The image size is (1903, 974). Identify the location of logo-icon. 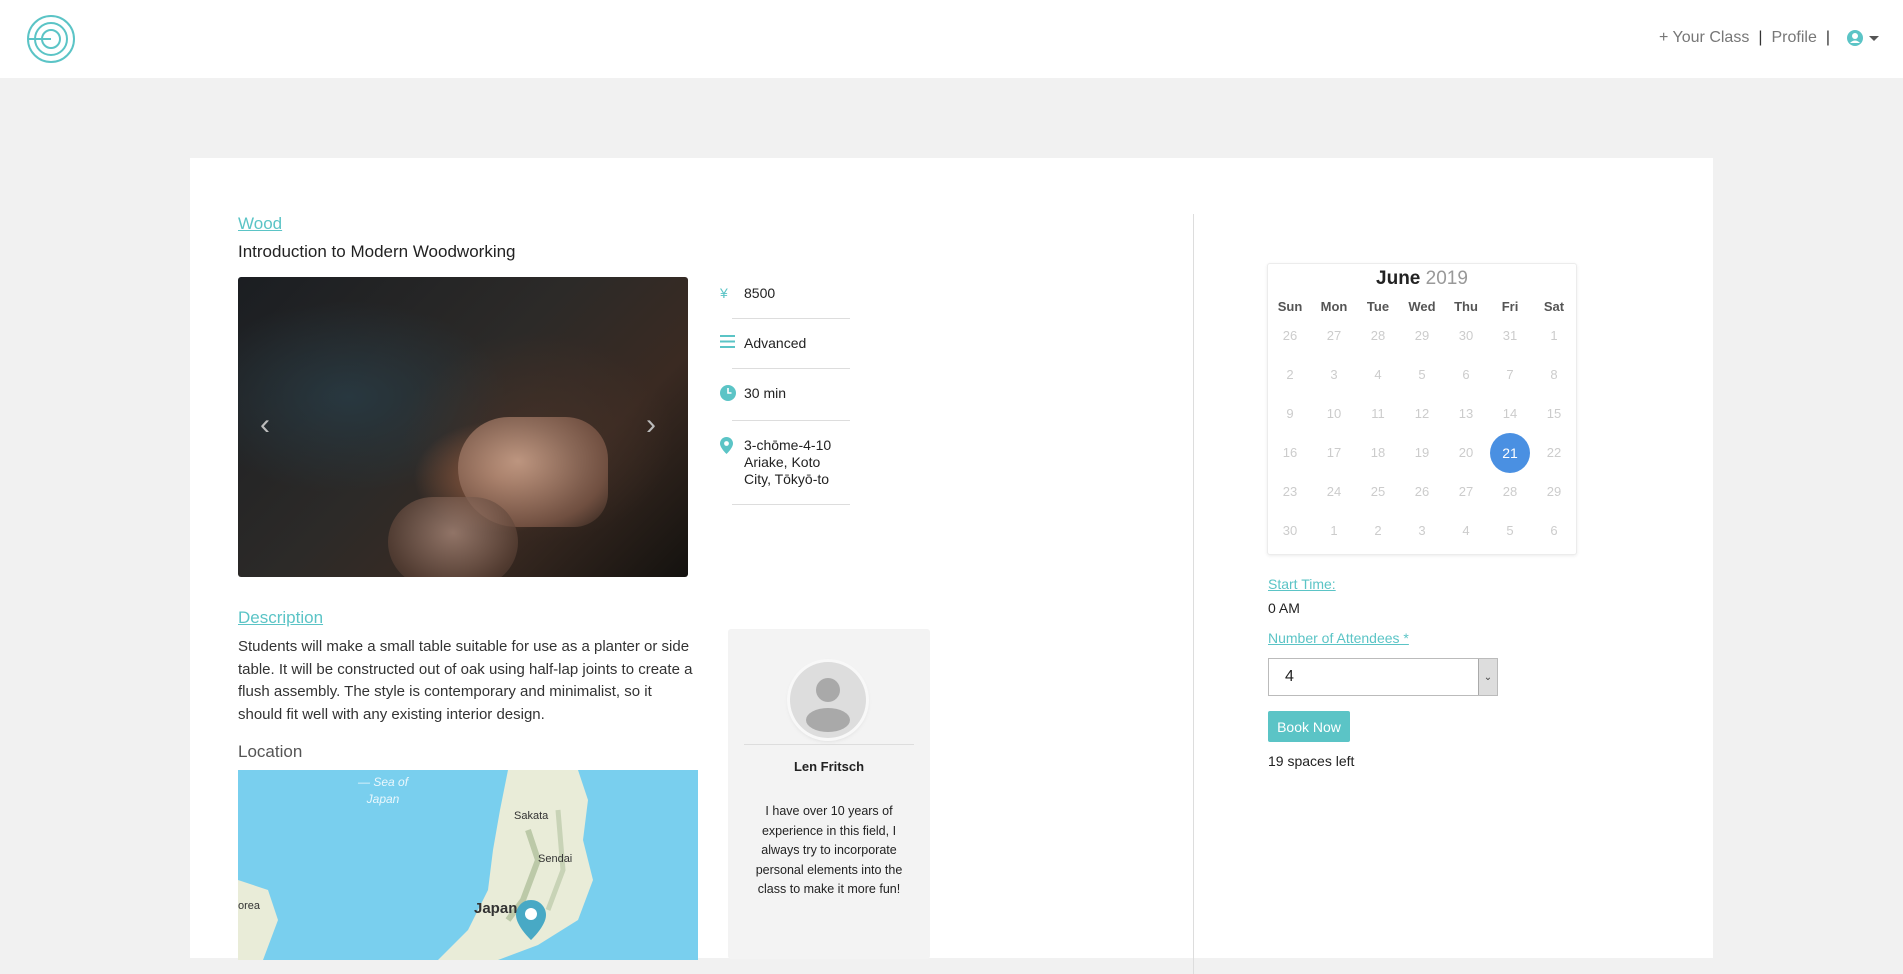
(51, 39).